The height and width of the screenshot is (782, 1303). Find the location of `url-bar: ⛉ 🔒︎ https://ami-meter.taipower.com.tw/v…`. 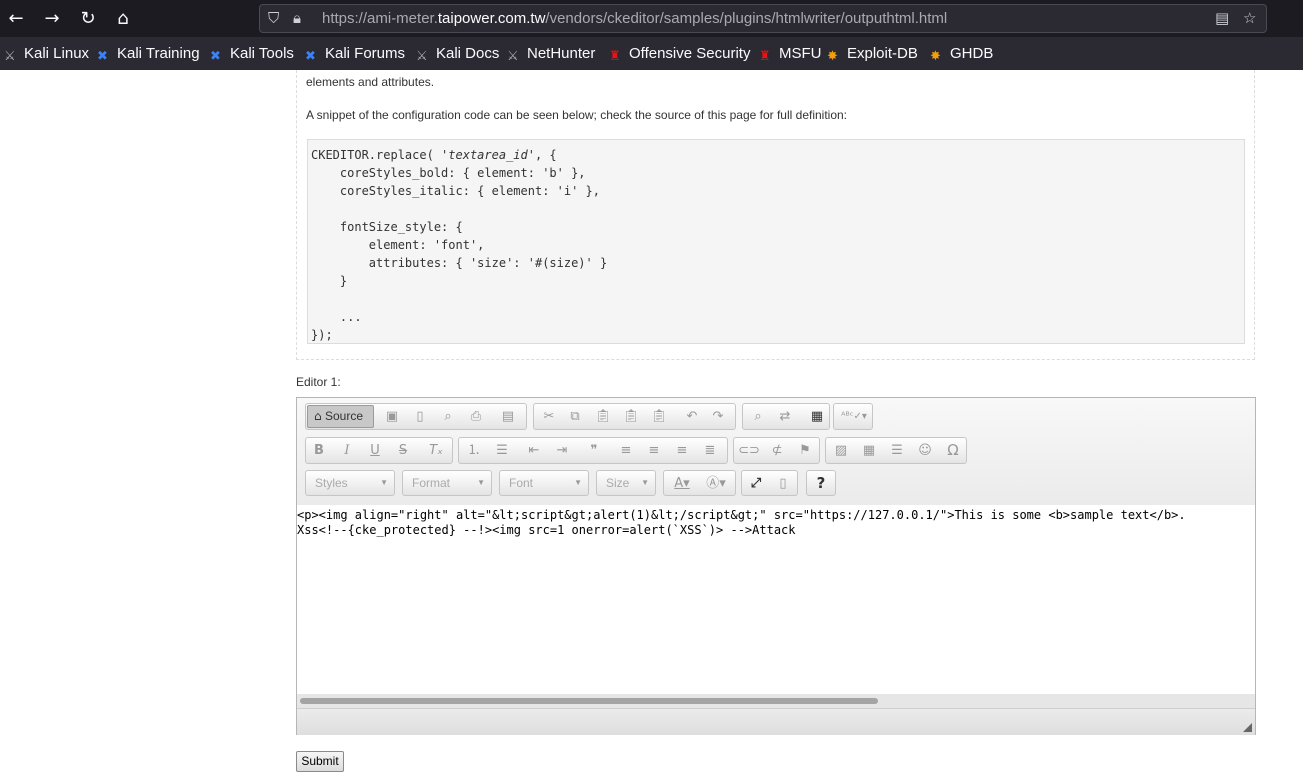

url-bar: ⛉ 🔒︎ https://ami-meter.taipower.com.tw/v… is located at coordinates (763, 18).